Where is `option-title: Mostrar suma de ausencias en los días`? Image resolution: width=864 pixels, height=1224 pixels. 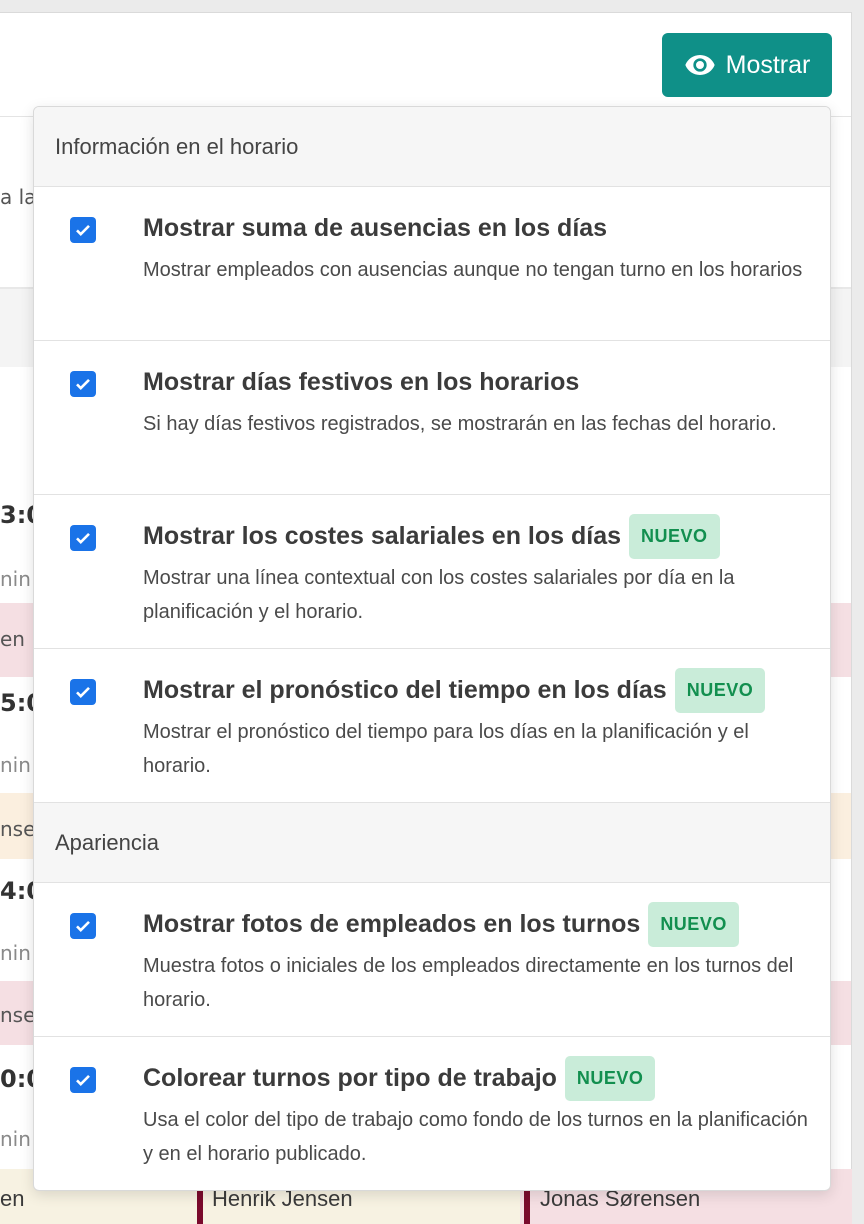 option-title: Mostrar suma de ausencias en los días is located at coordinates (375, 227).